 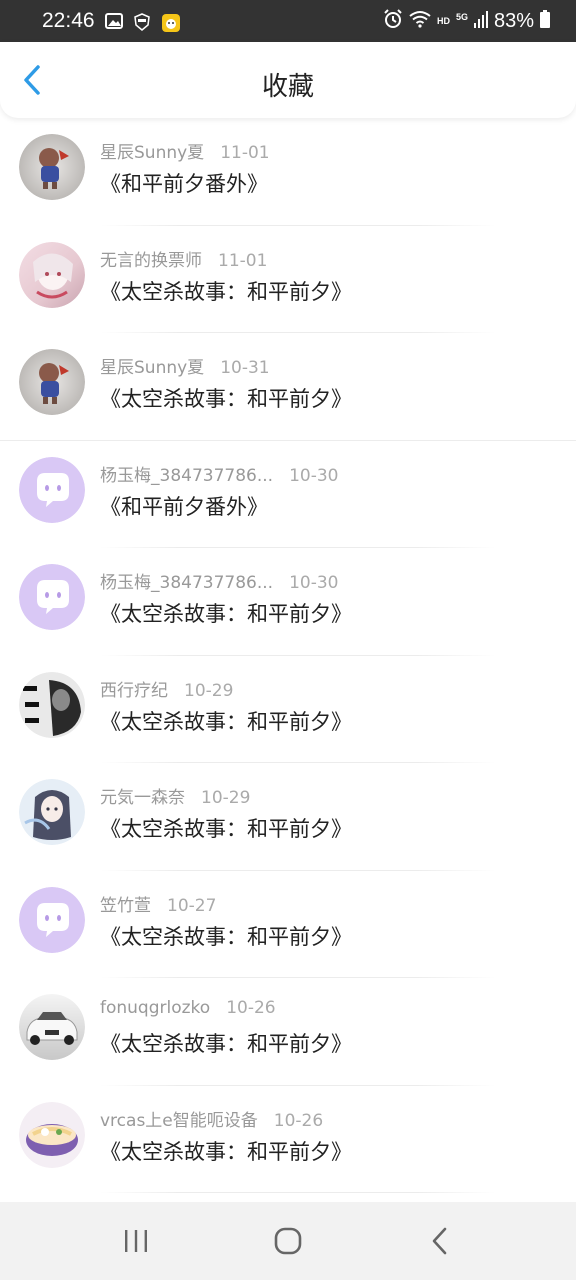 What do you see at coordinates (513, 20) in the screenshot?
I see `battery-percent: 83%` at bounding box center [513, 20].